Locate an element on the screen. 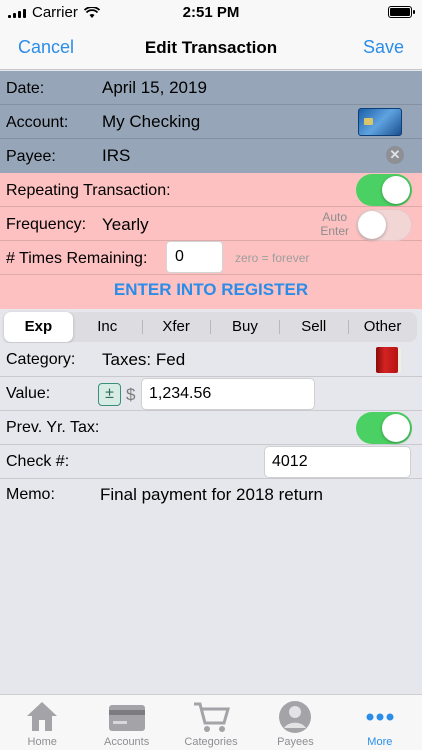 The height and width of the screenshot is (750, 422). tab-accounts: Accounts is located at coordinates (126, 722).